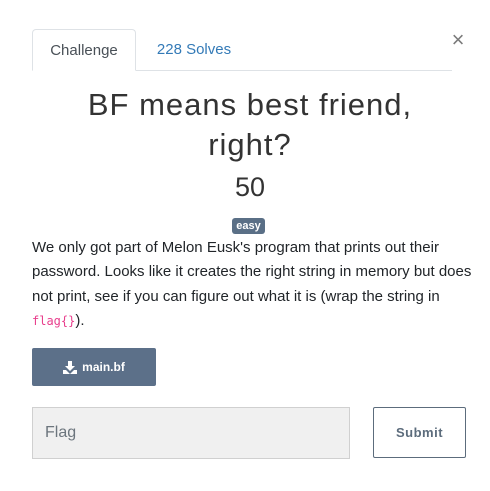 This screenshot has height=491, width=490. Describe the element at coordinates (250, 187) in the screenshot. I see `challenge-points: 50` at that location.